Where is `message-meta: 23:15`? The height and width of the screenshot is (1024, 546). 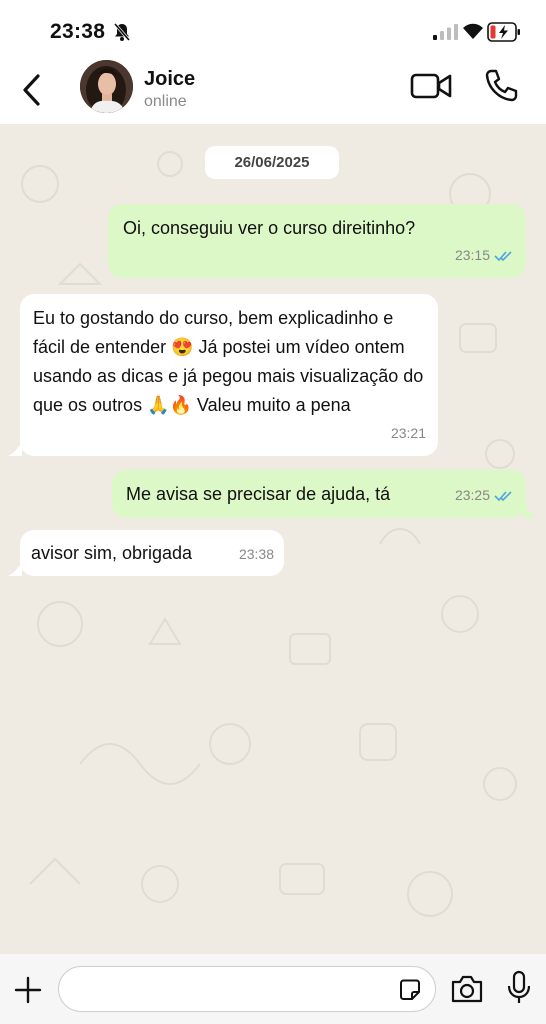
message-meta: 23:15 is located at coordinates (484, 255).